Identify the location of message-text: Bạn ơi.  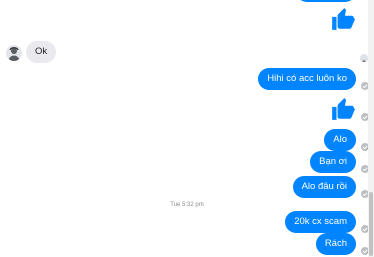
(333, 161).